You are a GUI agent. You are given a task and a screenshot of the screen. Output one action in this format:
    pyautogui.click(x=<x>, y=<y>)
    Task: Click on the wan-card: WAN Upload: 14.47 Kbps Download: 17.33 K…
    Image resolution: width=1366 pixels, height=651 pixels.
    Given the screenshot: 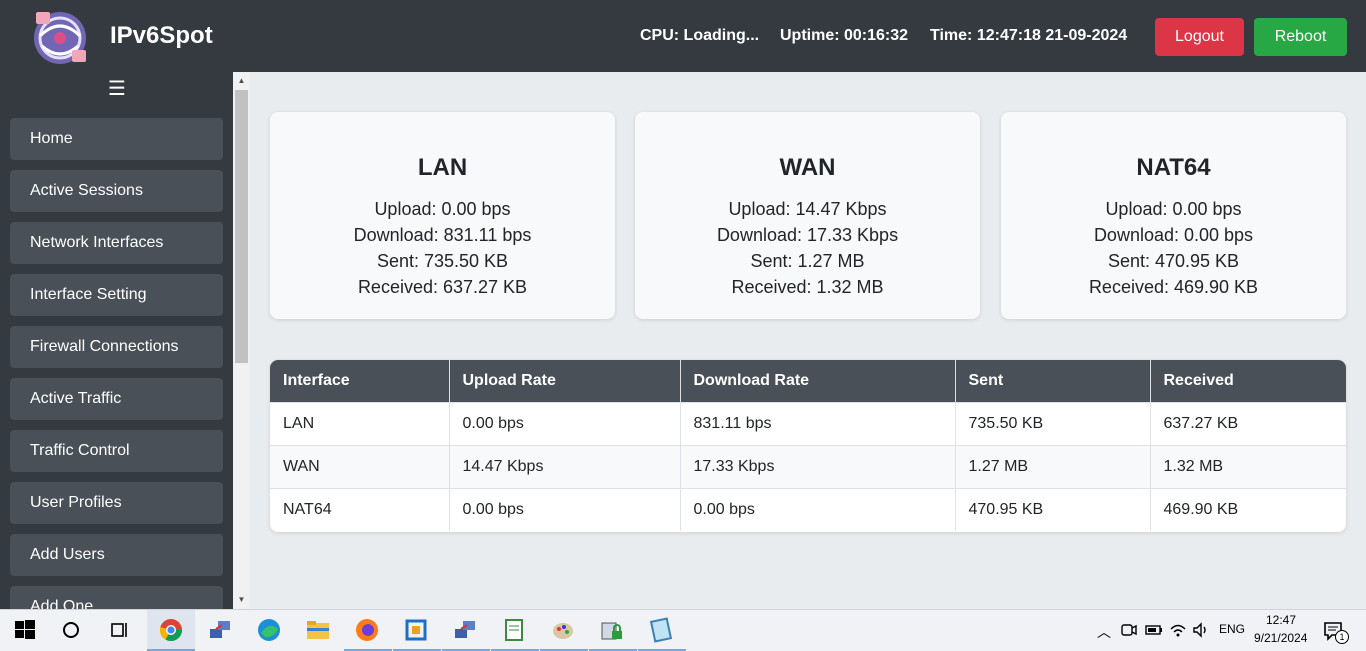 What is the action you would take?
    pyautogui.click(x=807, y=215)
    